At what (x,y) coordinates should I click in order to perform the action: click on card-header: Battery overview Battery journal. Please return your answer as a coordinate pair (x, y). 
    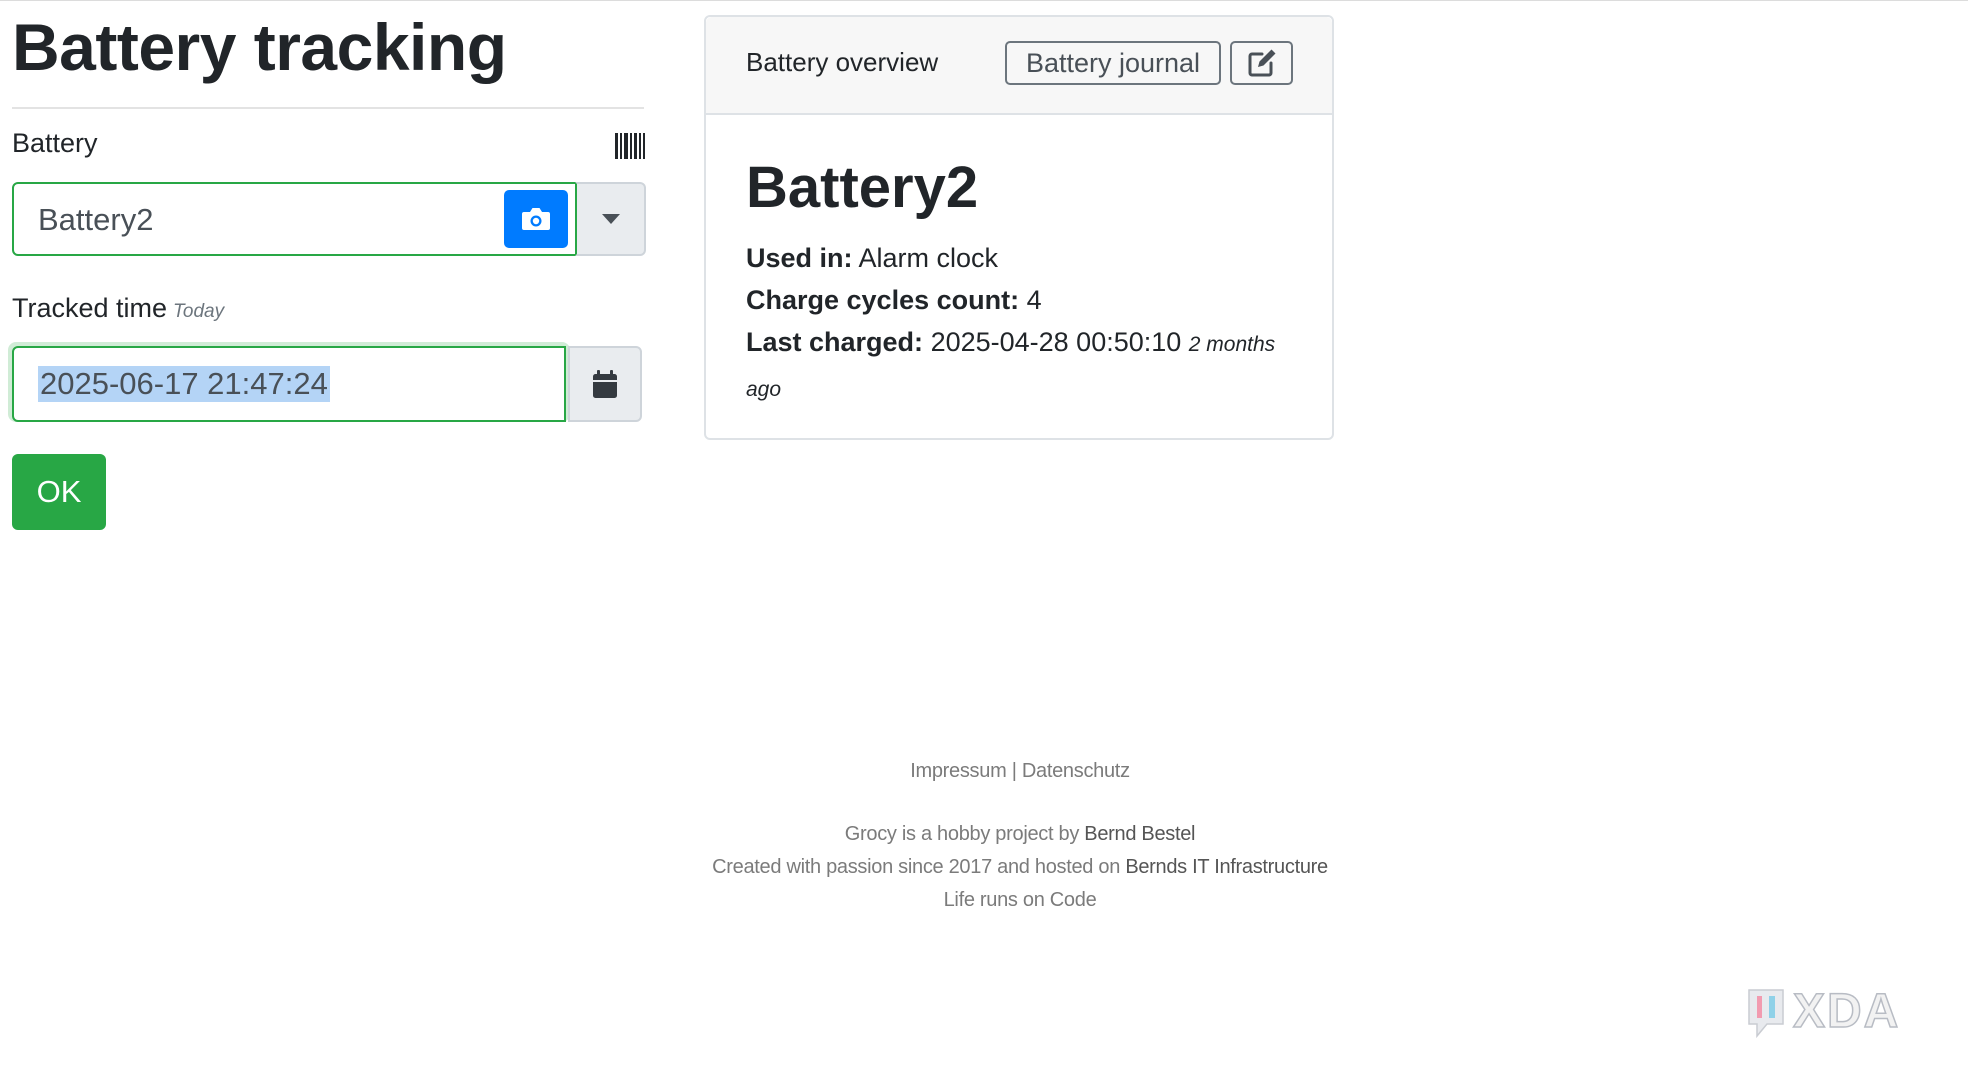
    Looking at the image, I should click on (1019, 66).